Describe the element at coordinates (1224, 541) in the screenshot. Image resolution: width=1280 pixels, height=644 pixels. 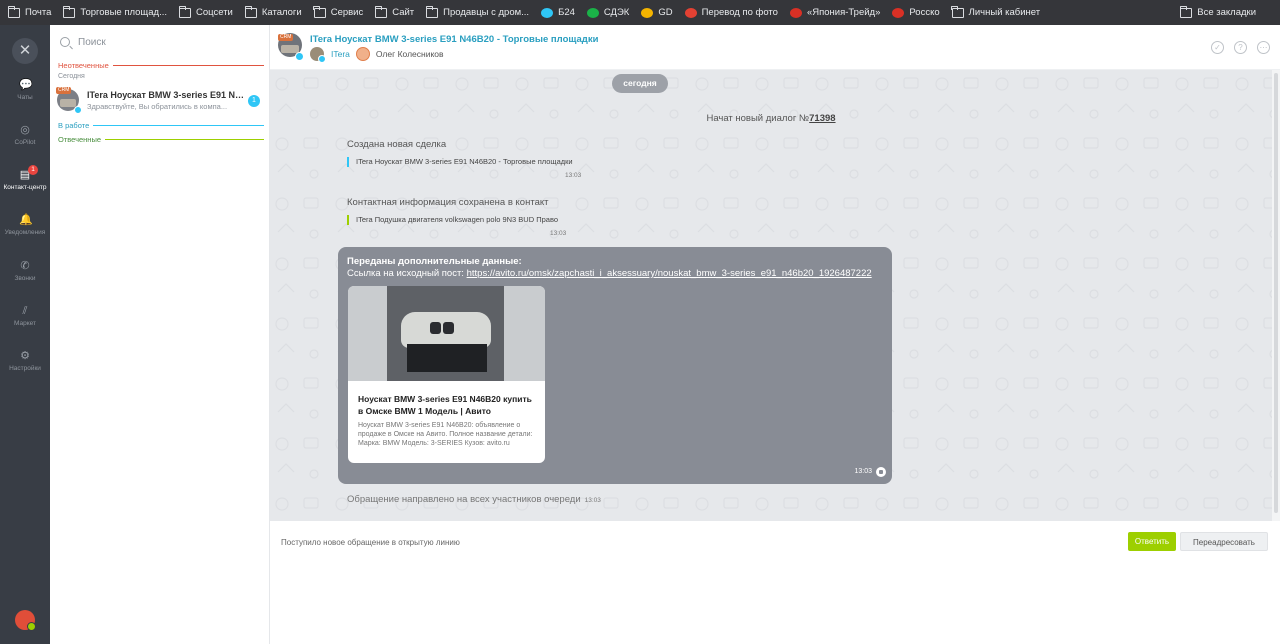
I see `forward-button: Переадресовать` at that location.